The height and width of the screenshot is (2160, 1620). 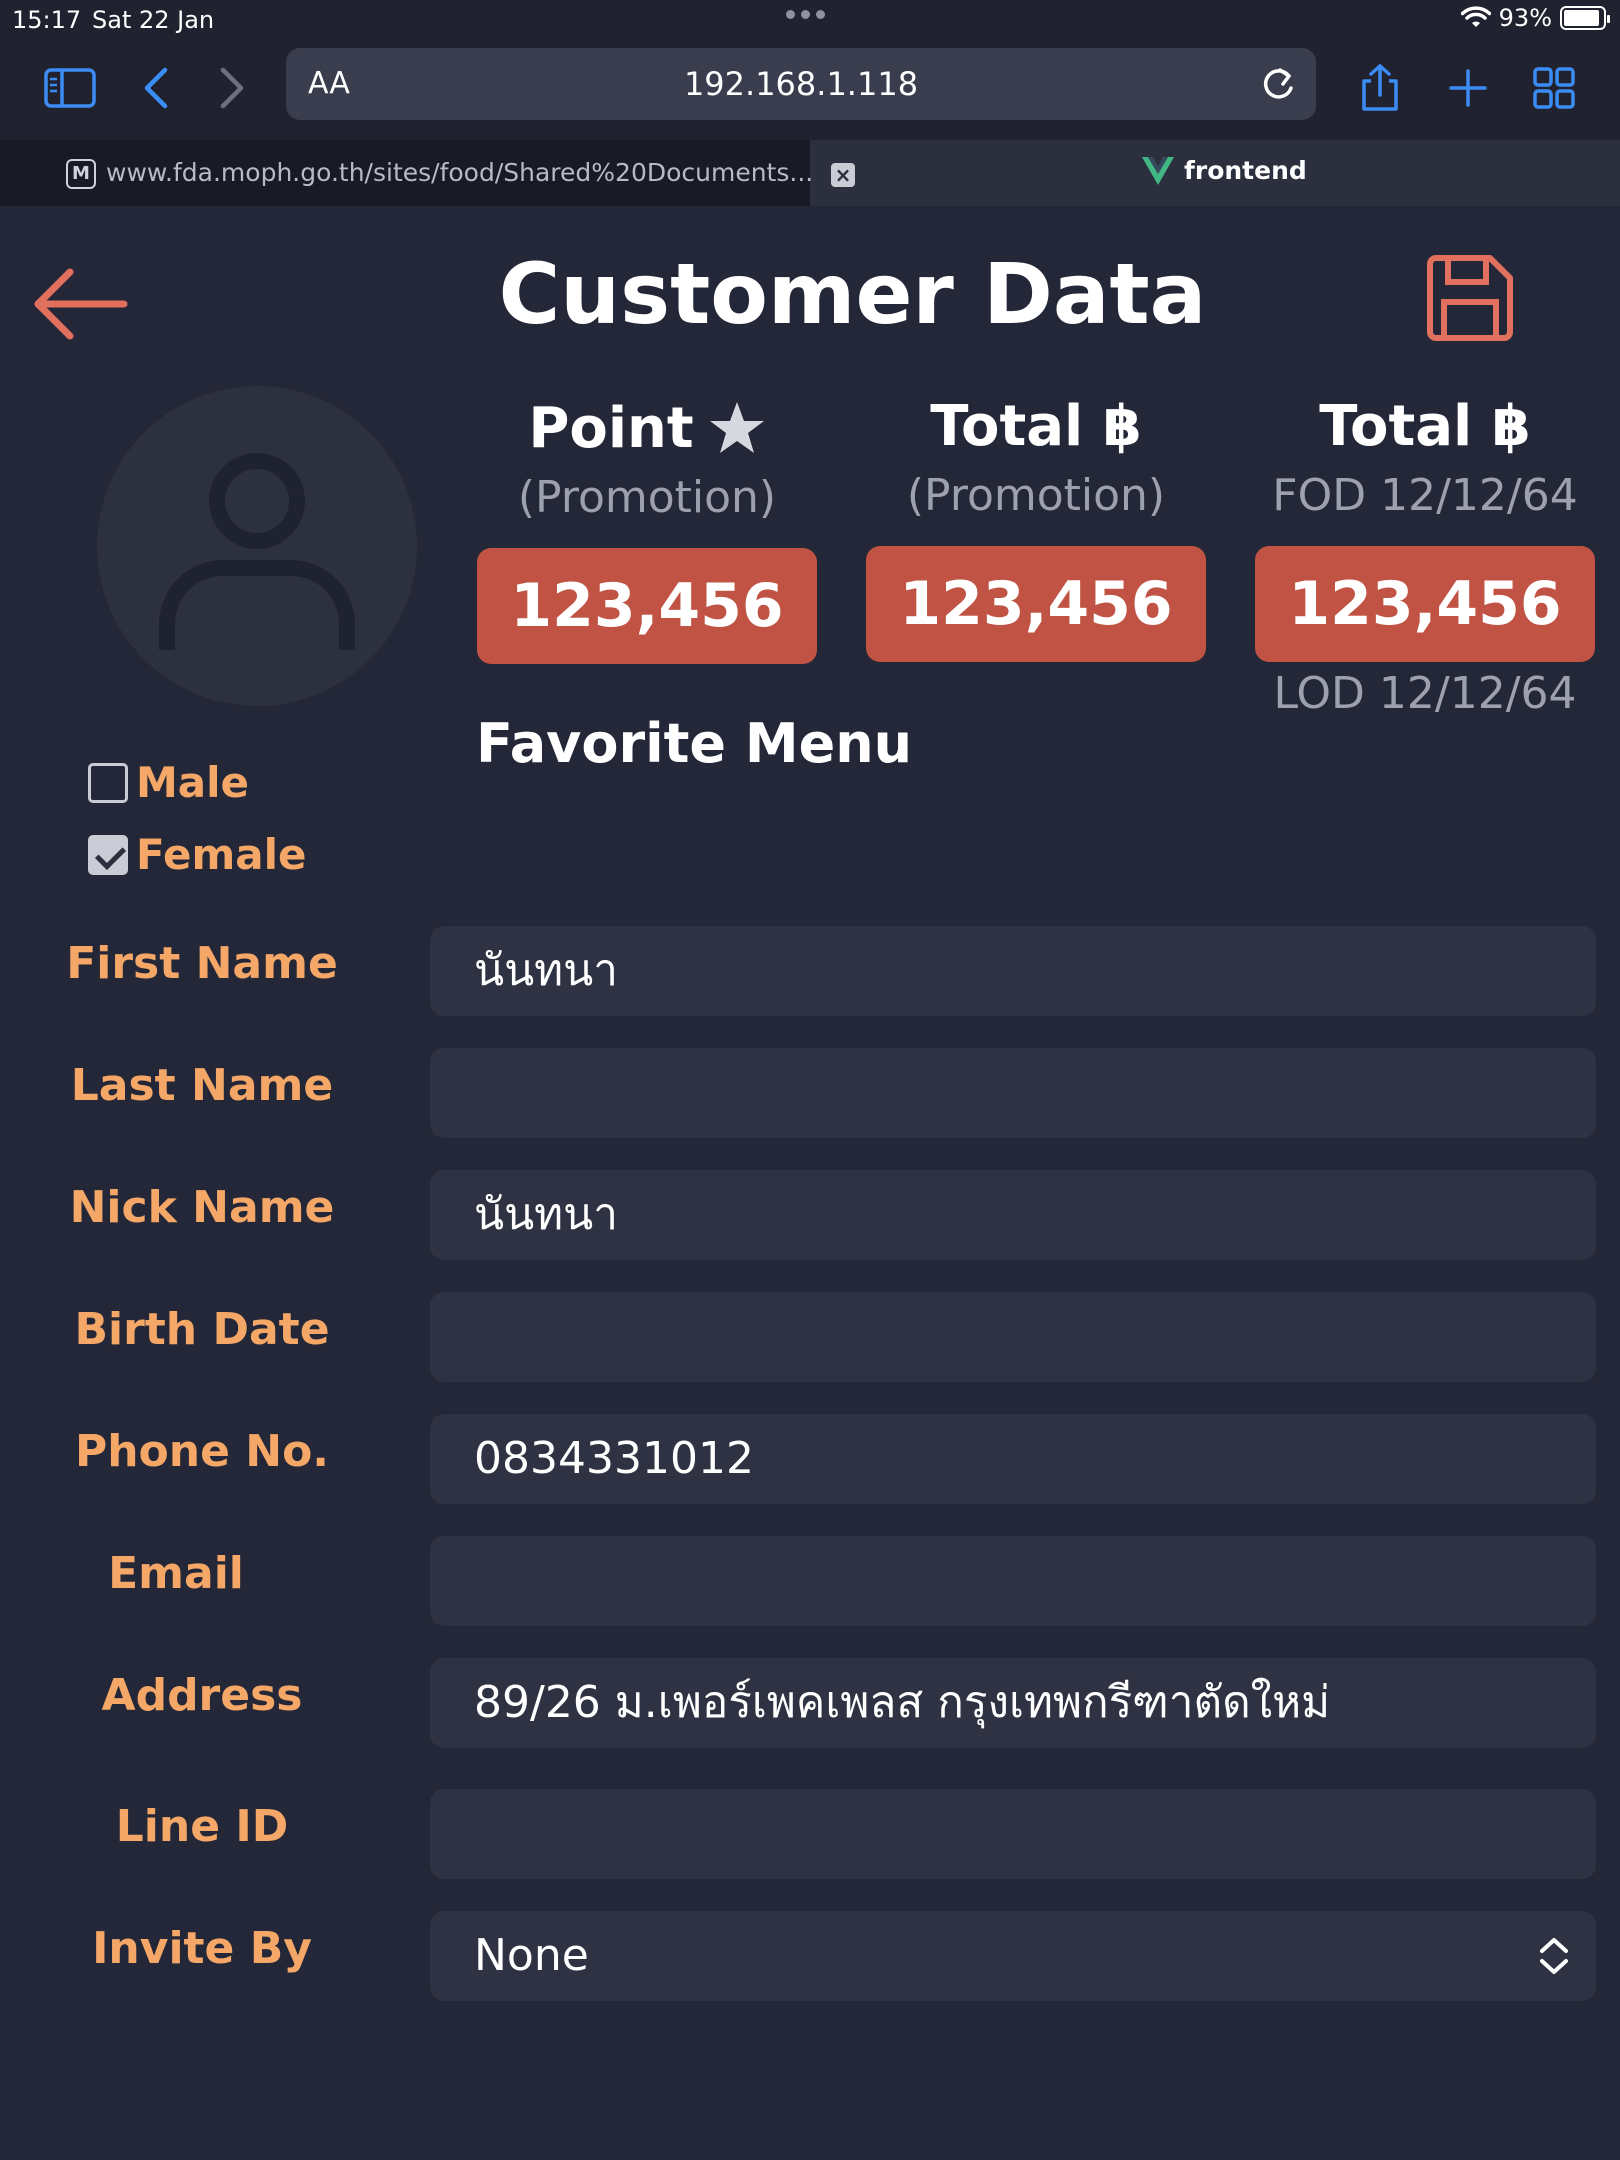 What do you see at coordinates (202, 1207) in the screenshot?
I see `nick-name-label: Nick Name` at bounding box center [202, 1207].